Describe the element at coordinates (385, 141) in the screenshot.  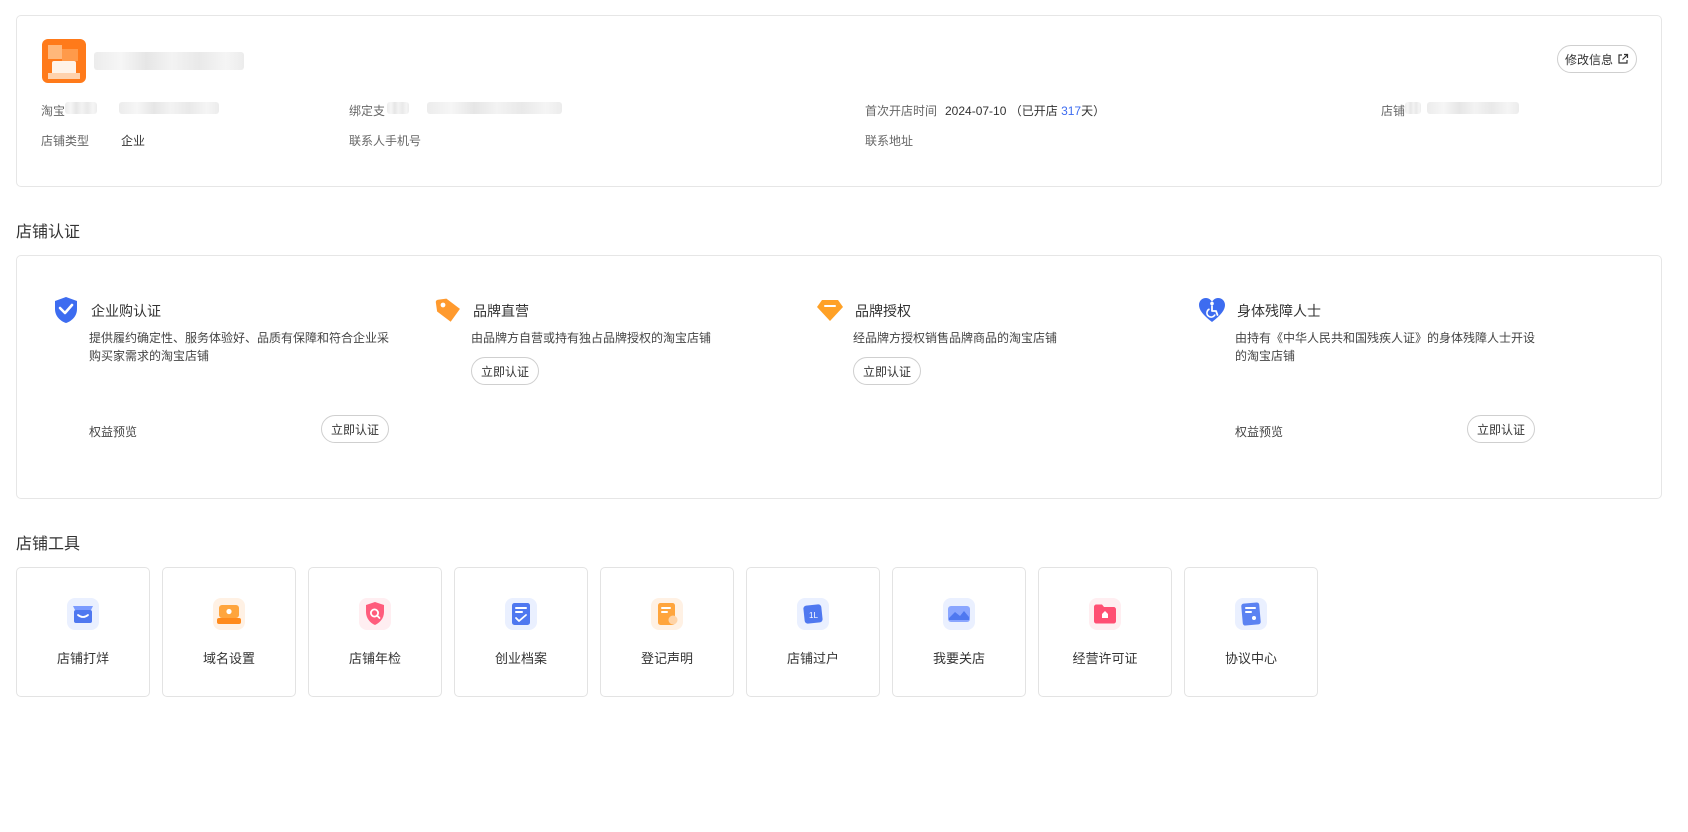
I see `contact-phone-label: 联系人手机号` at that location.